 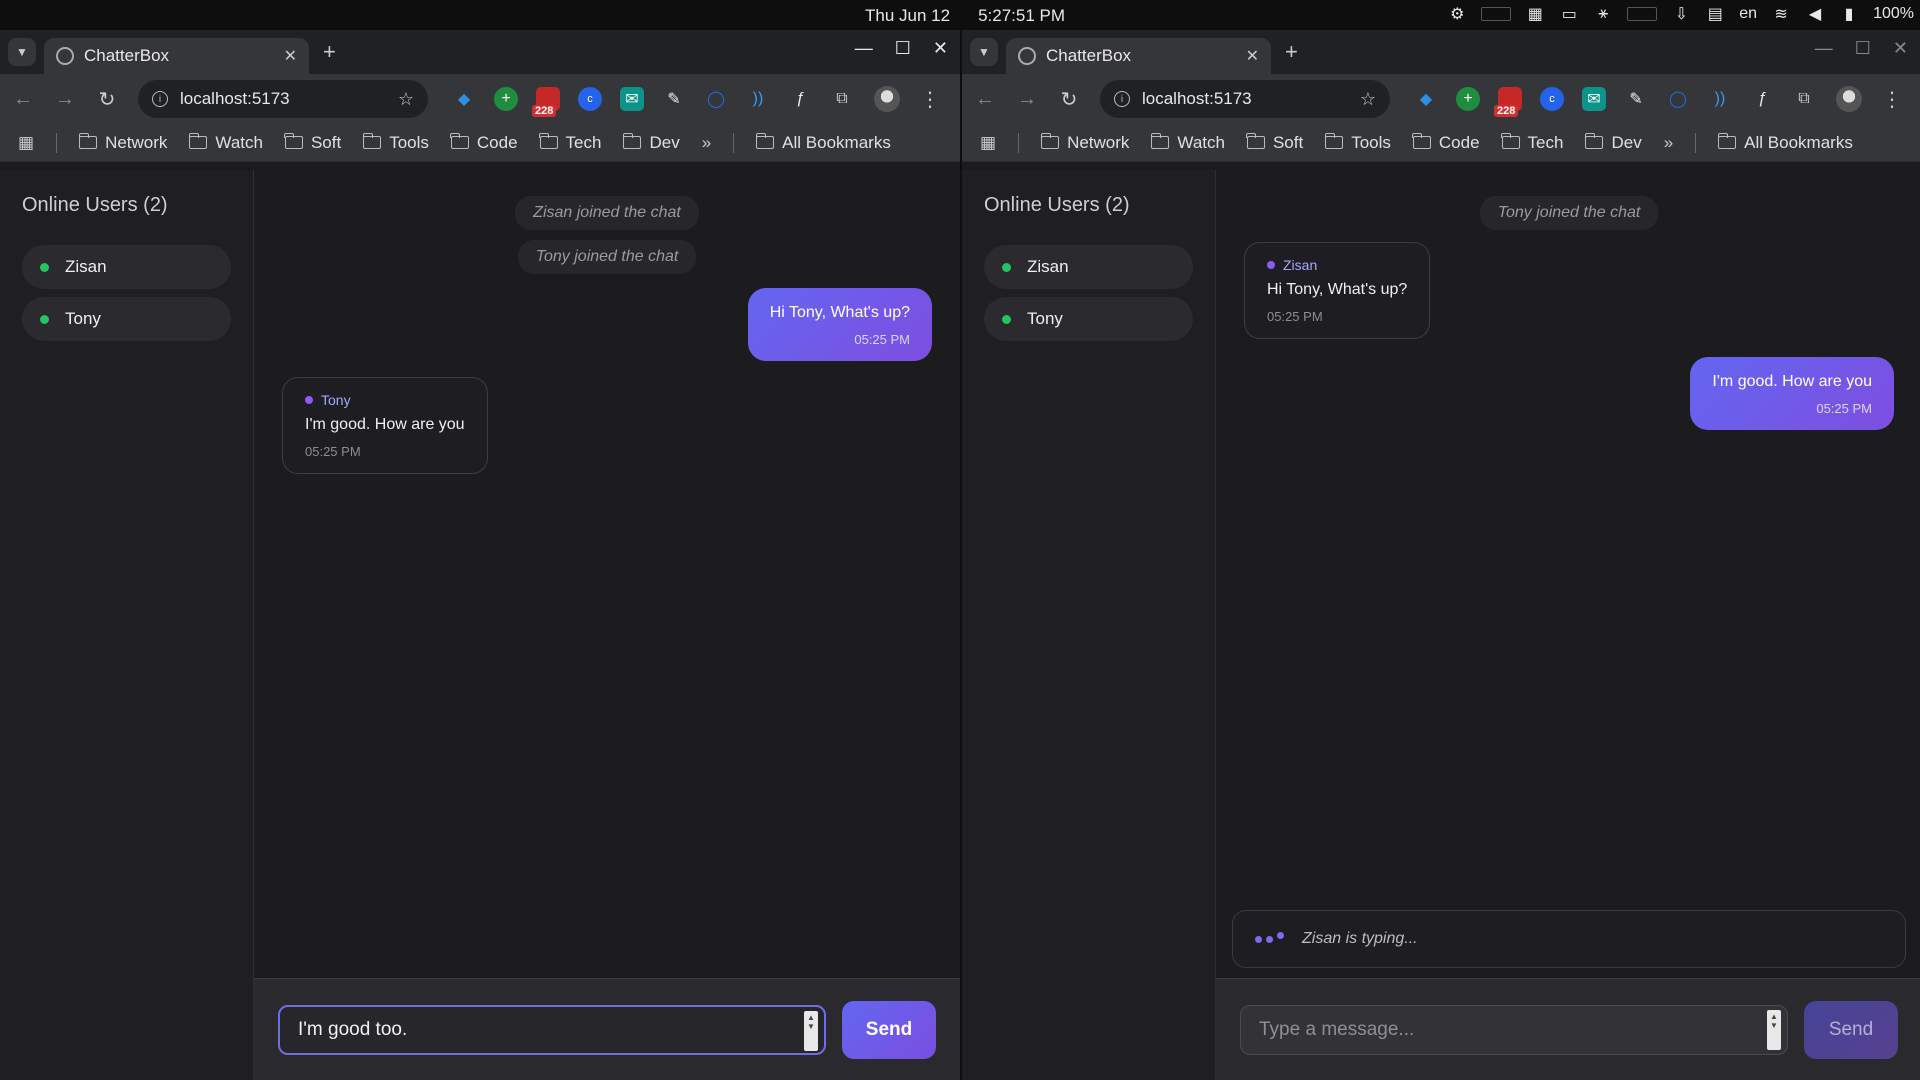 What do you see at coordinates (1459, 142) in the screenshot?
I see `bookmark-label: Code` at bounding box center [1459, 142].